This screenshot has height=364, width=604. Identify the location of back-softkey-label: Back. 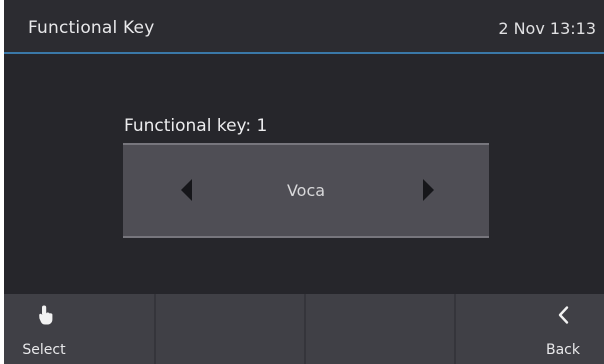
(563, 350).